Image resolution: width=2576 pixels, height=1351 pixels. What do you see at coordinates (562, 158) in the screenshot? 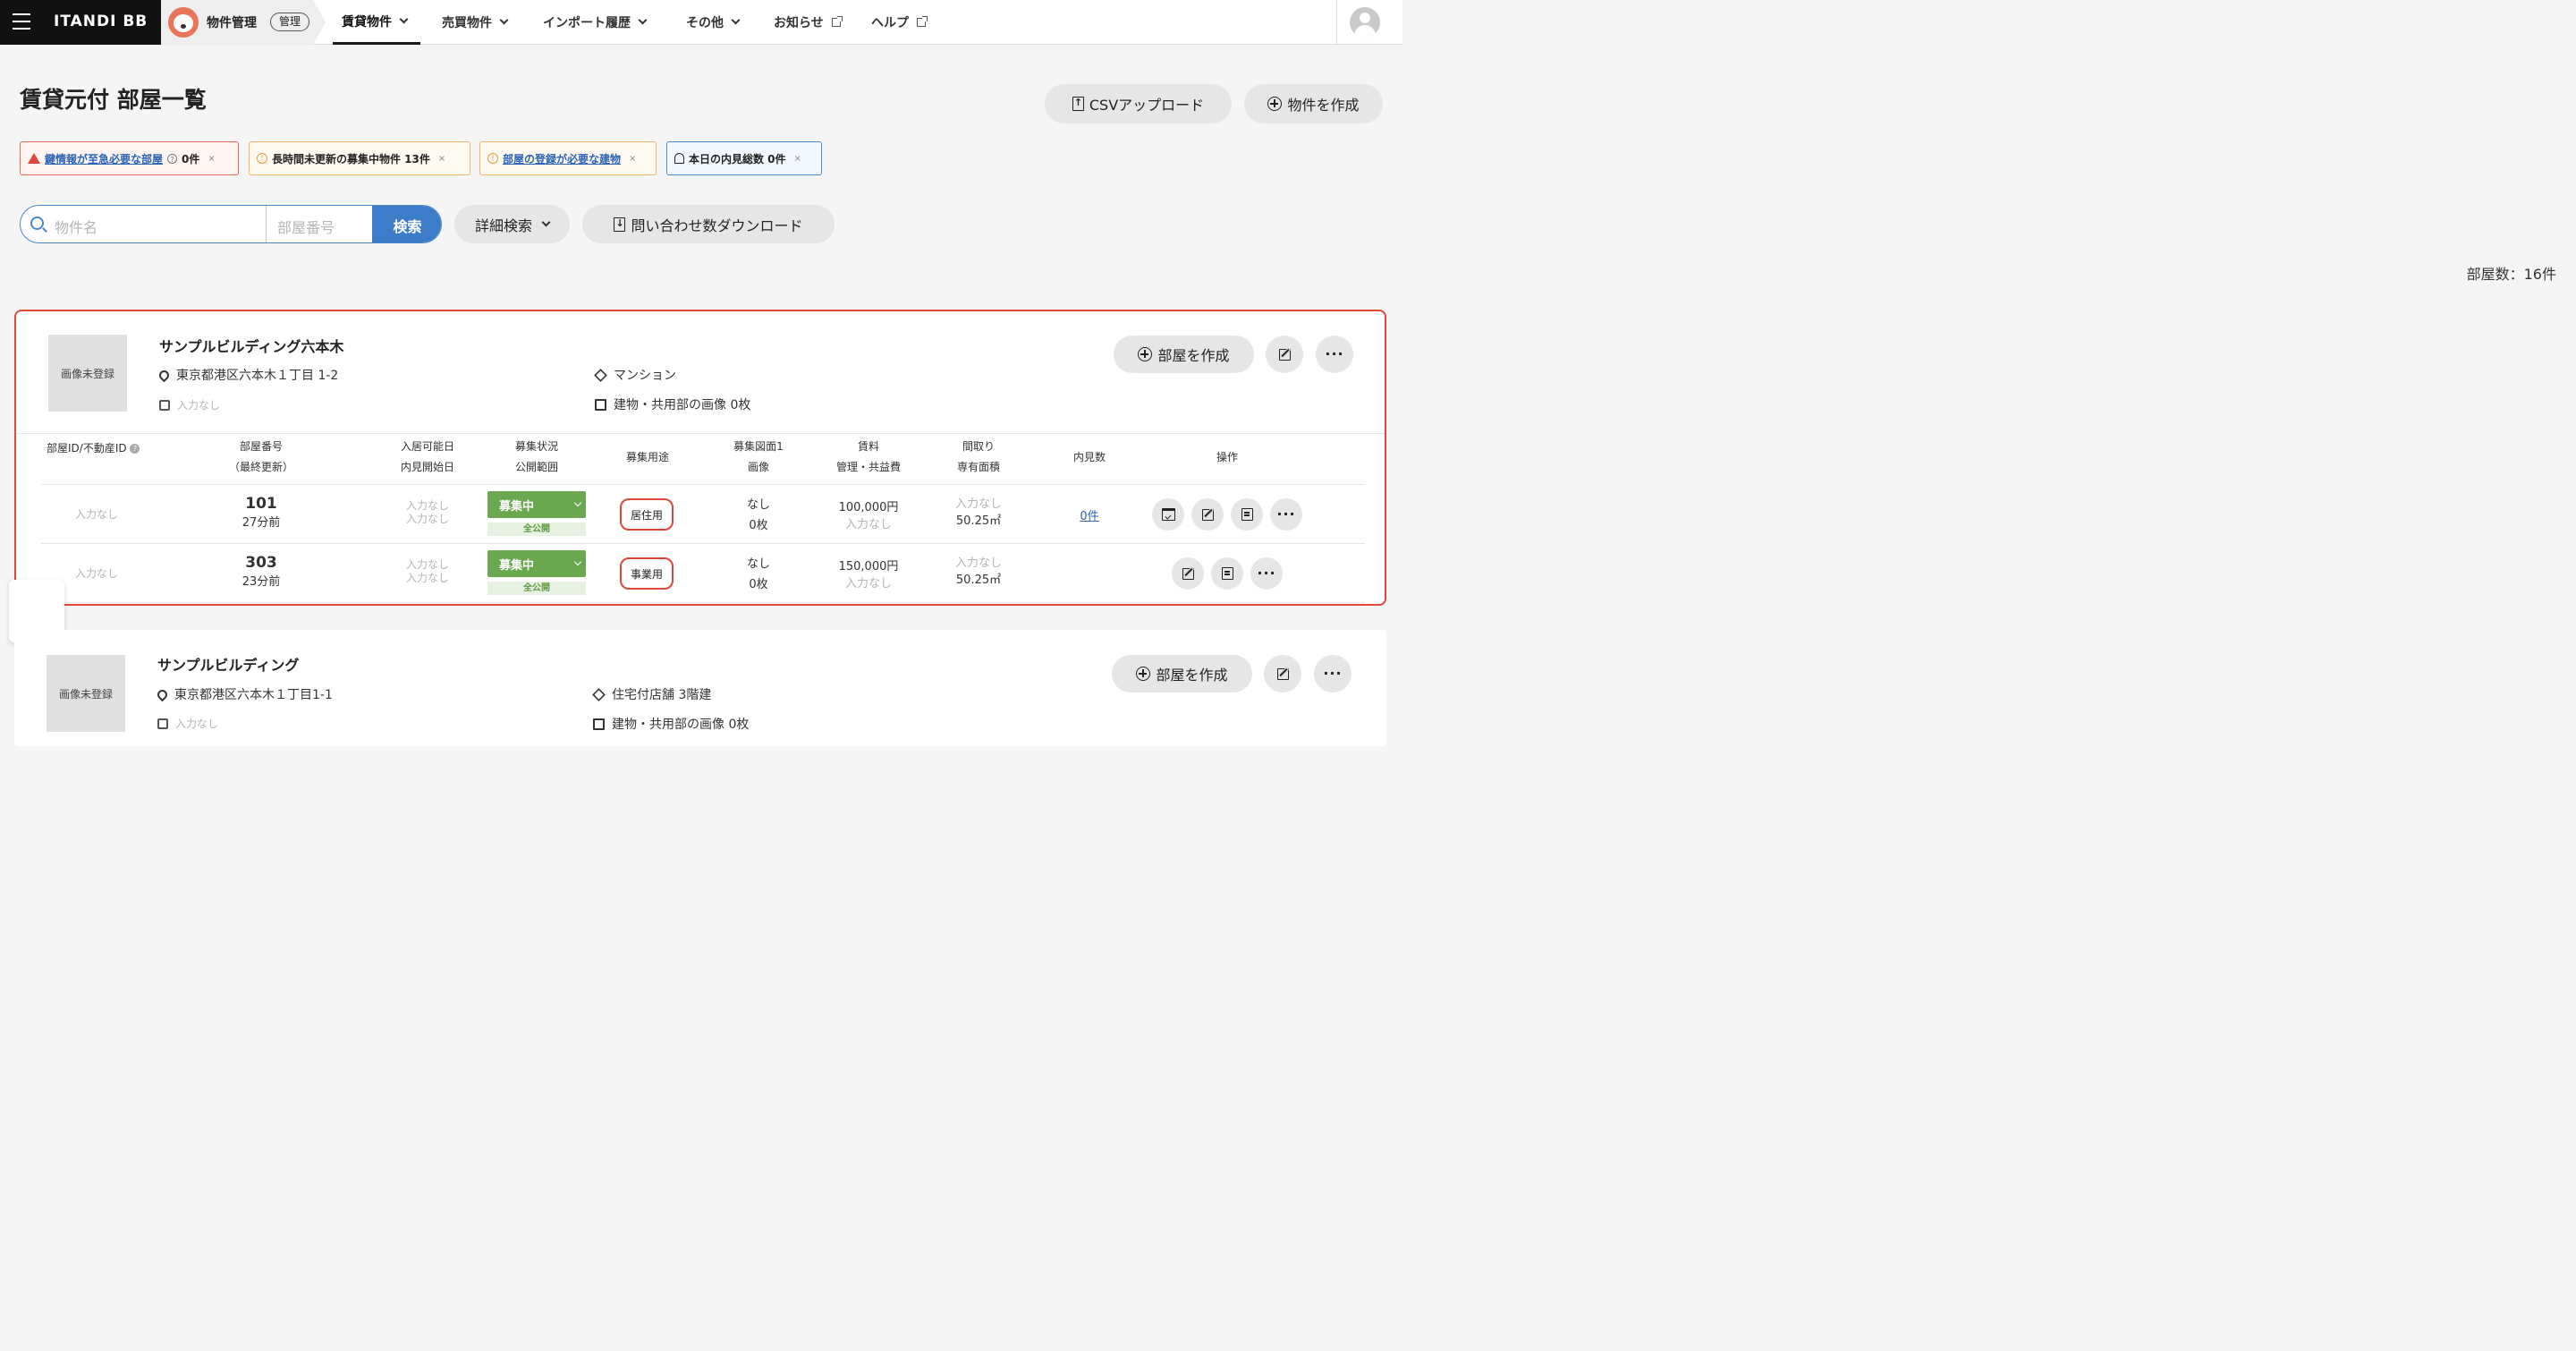
I see `alert-building-registration-link: 部屋の登録が必要な建物` at bounding box center [562, 158].